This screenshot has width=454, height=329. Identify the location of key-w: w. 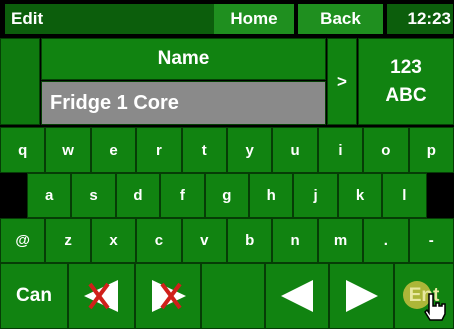
(68, 150).